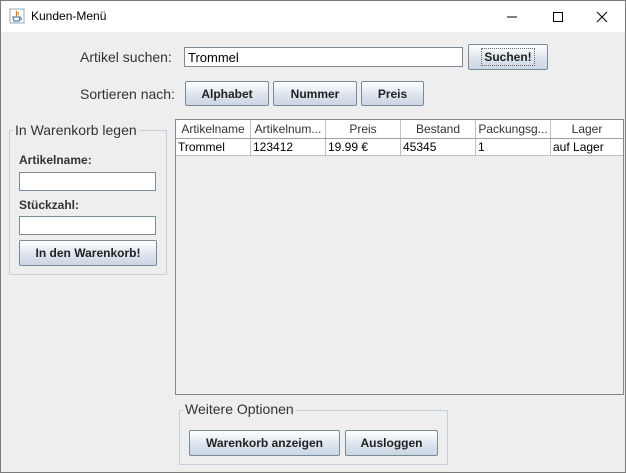  Describe the element at coordinates (213, 129) in the screenshot. I see `column-header-name: Artikelname` at that location.